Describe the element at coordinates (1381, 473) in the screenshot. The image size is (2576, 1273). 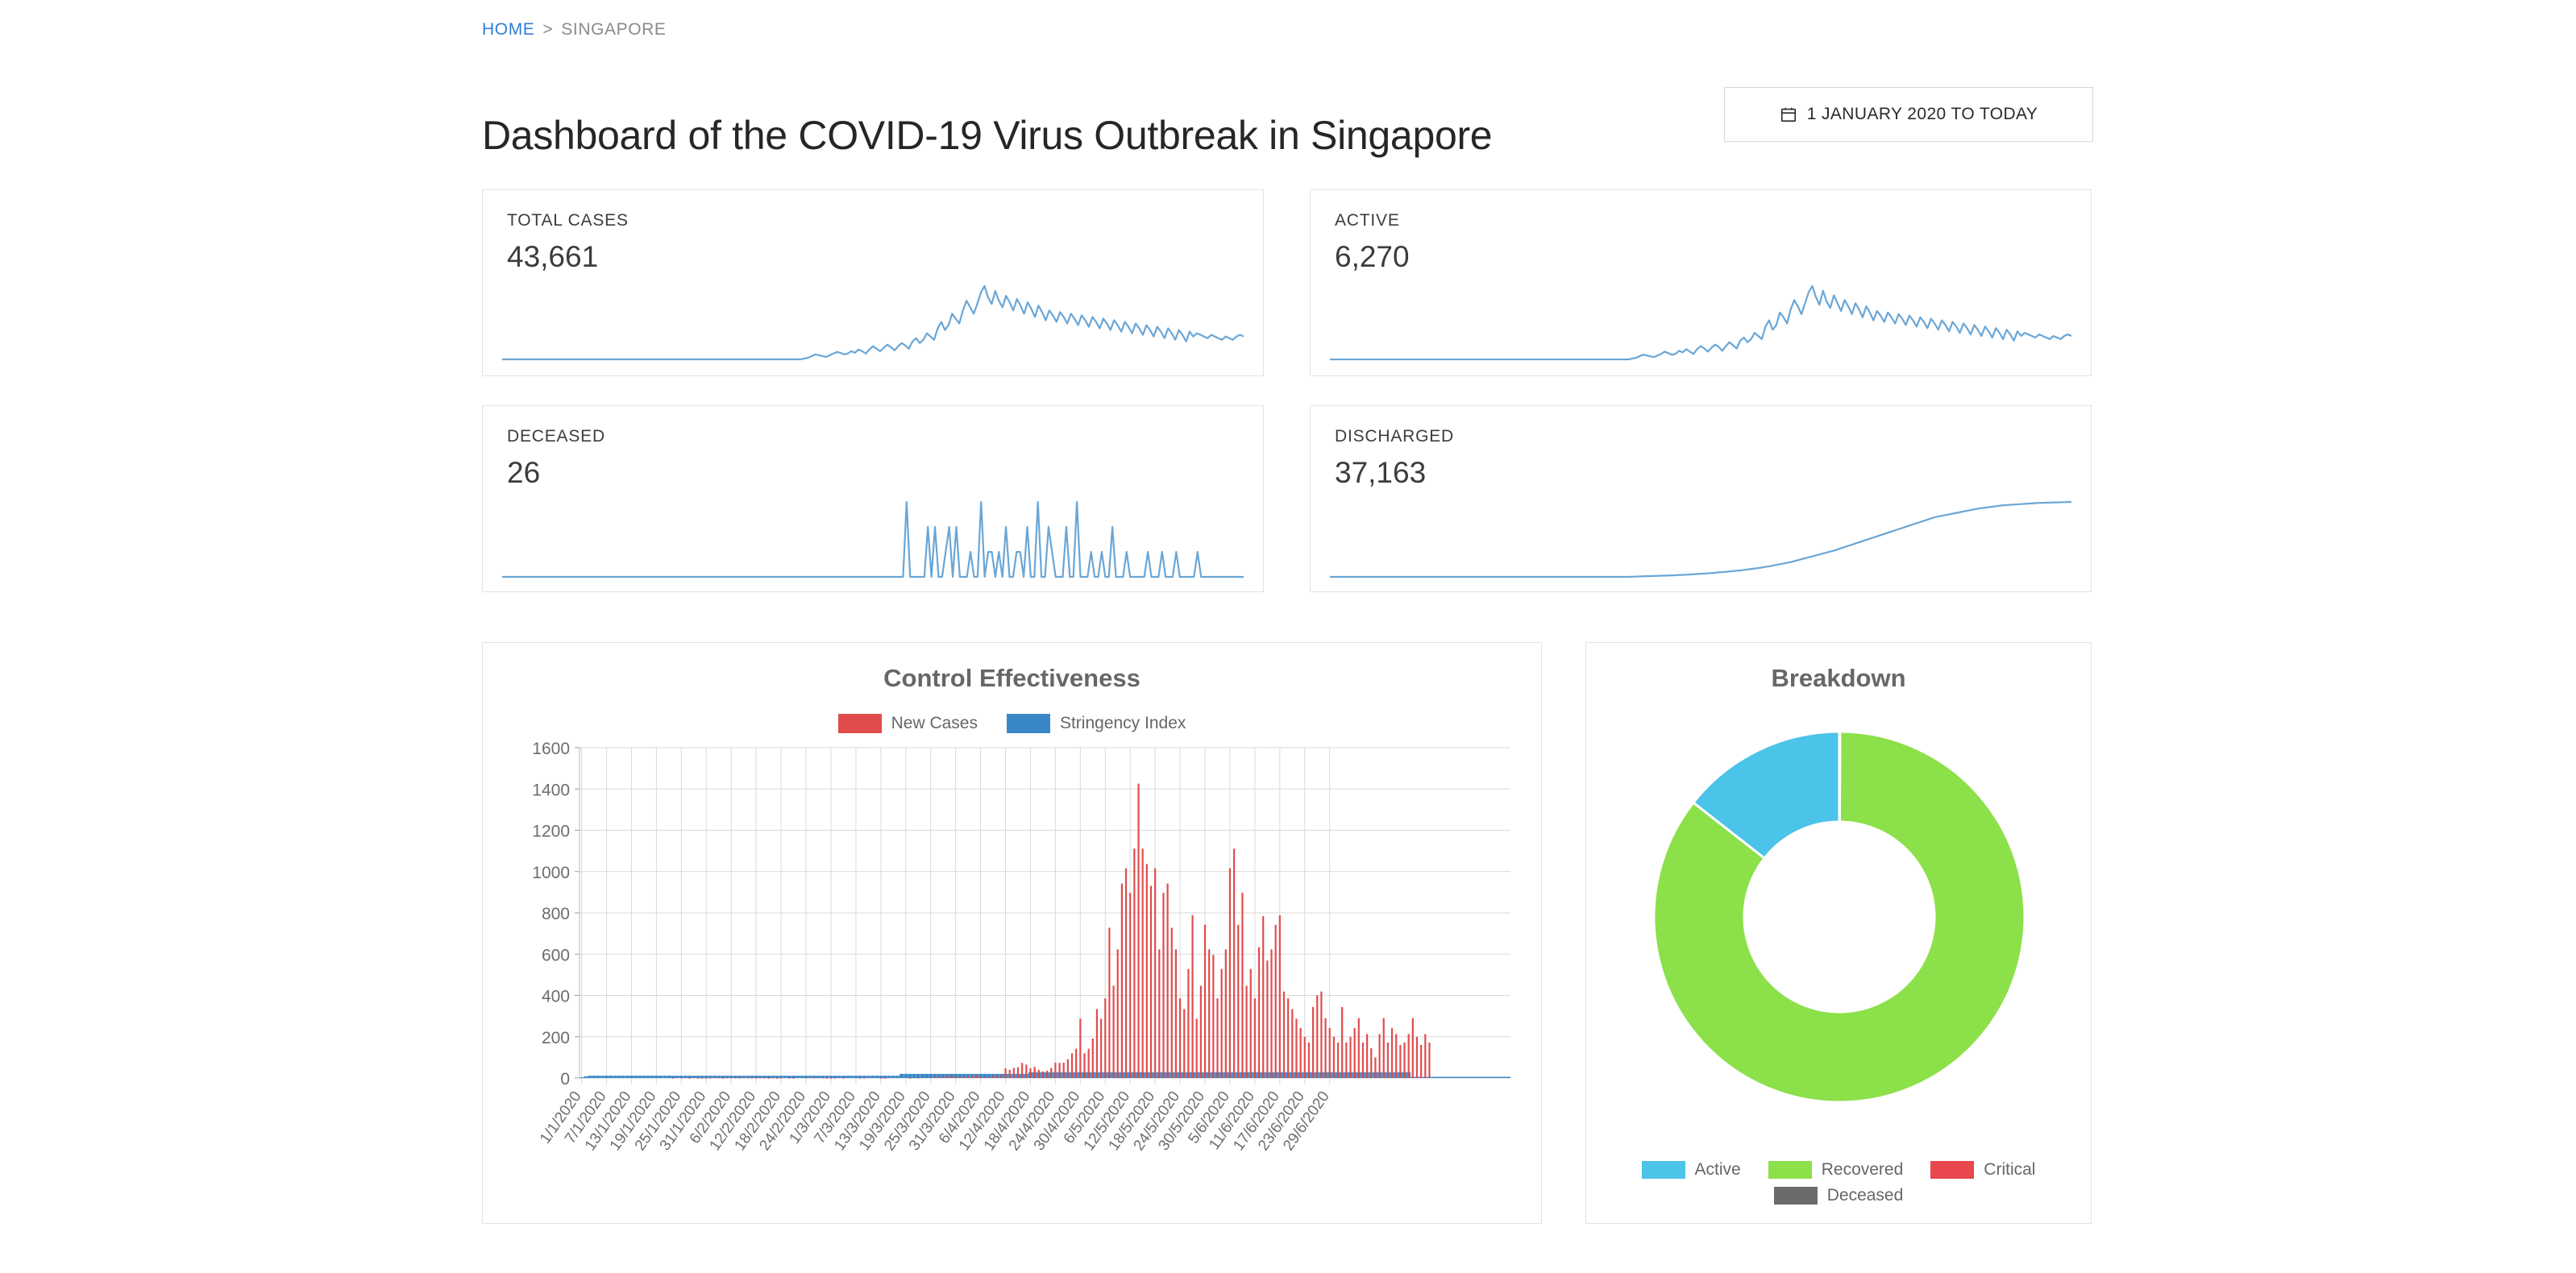
I see `stat-value: 37,163` at that location.